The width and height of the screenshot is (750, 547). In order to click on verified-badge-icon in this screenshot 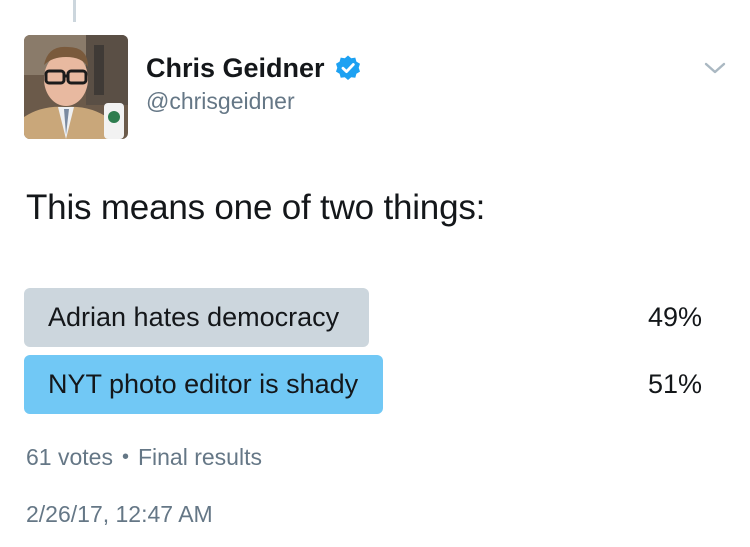, I will do `click(348, 68)`.